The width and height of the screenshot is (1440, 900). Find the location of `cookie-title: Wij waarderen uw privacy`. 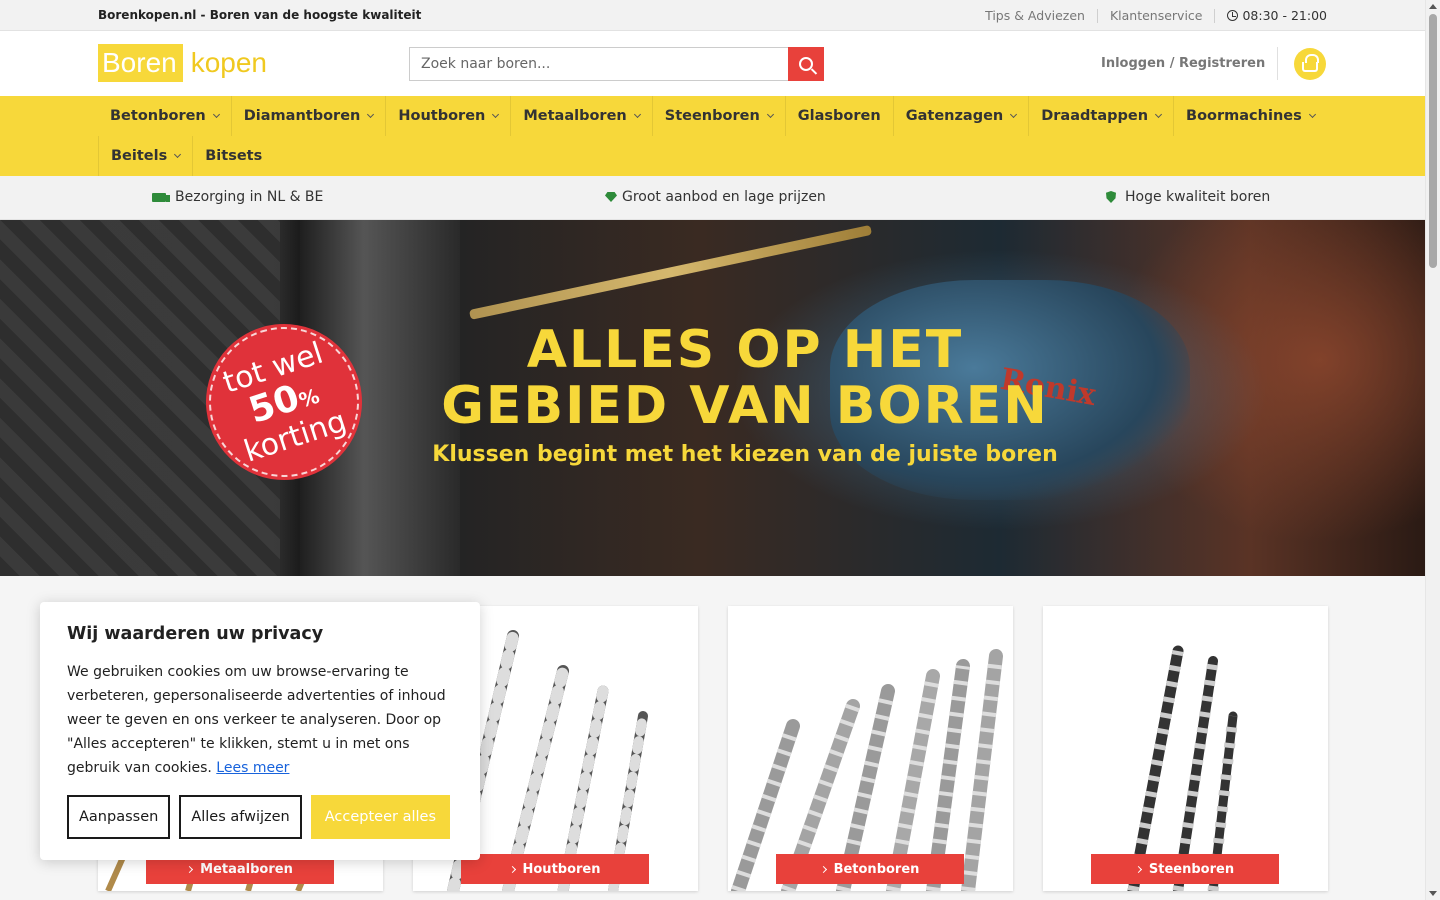

cookie-title: Wij waarderen uw privacy is located at coordinates (195, 634).